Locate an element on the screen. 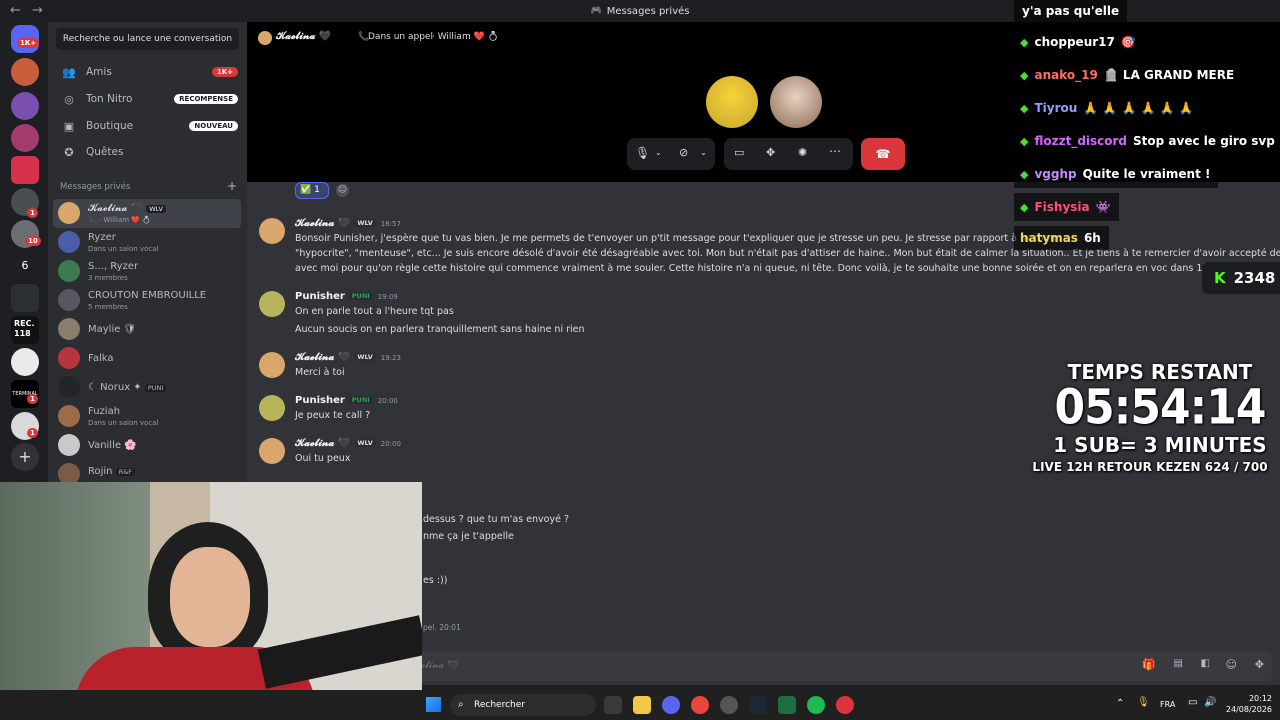 This screenshot has height=720, width=1280. search-input: Recherche ou lance une conversation is located at coordinates (147, 39).